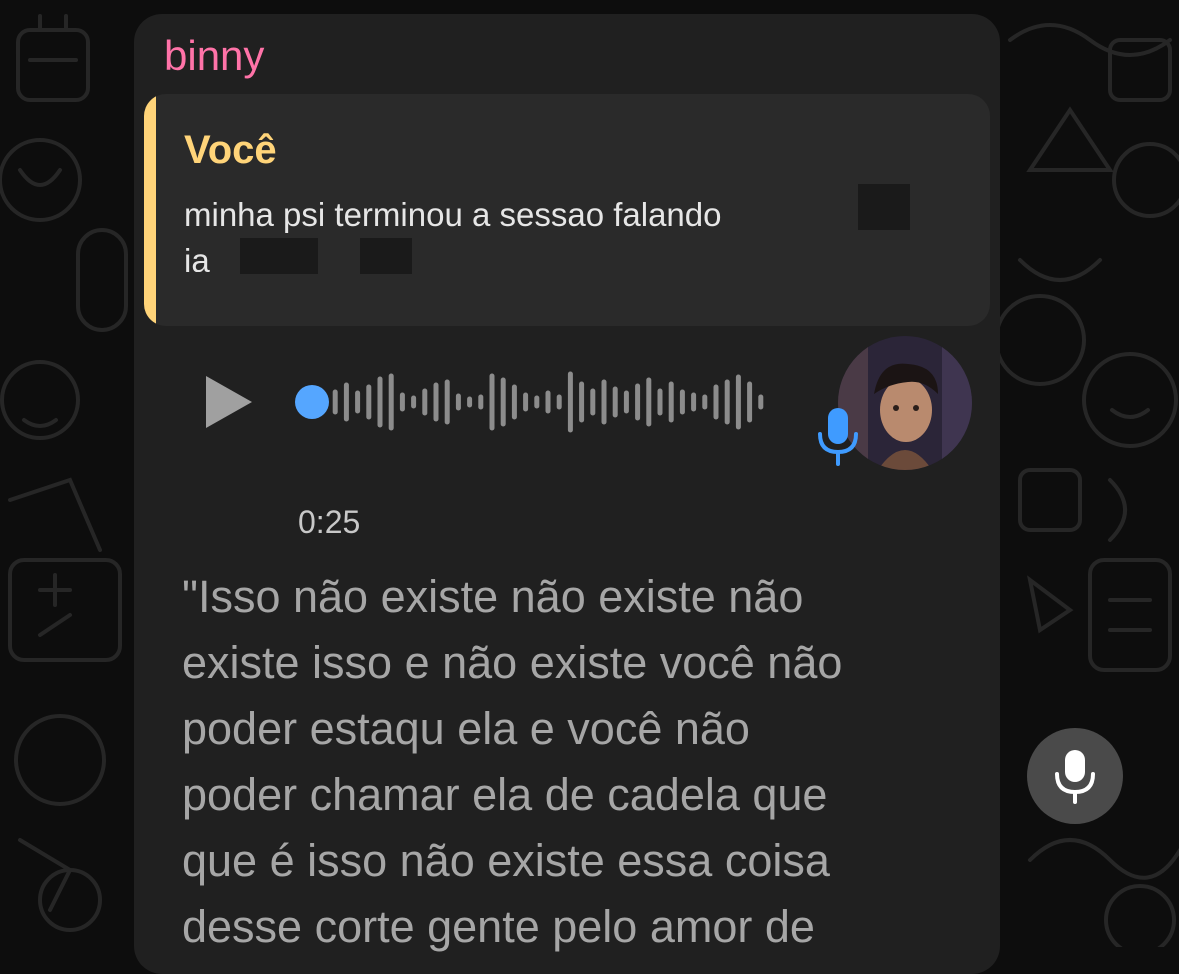  I want to click on transcript-line: desse corte gente pelo amor de, so click(498, 926).